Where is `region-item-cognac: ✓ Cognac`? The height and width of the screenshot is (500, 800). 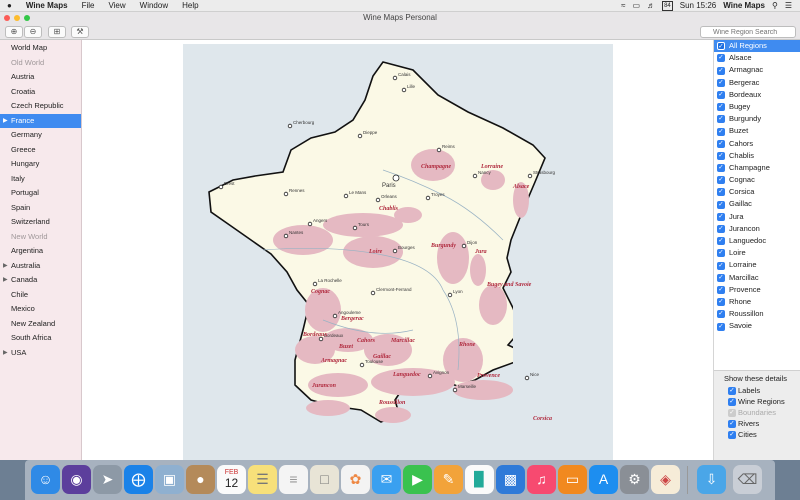
region-item-cognac: ✓ Cognac is located at coordinates (757, 180).